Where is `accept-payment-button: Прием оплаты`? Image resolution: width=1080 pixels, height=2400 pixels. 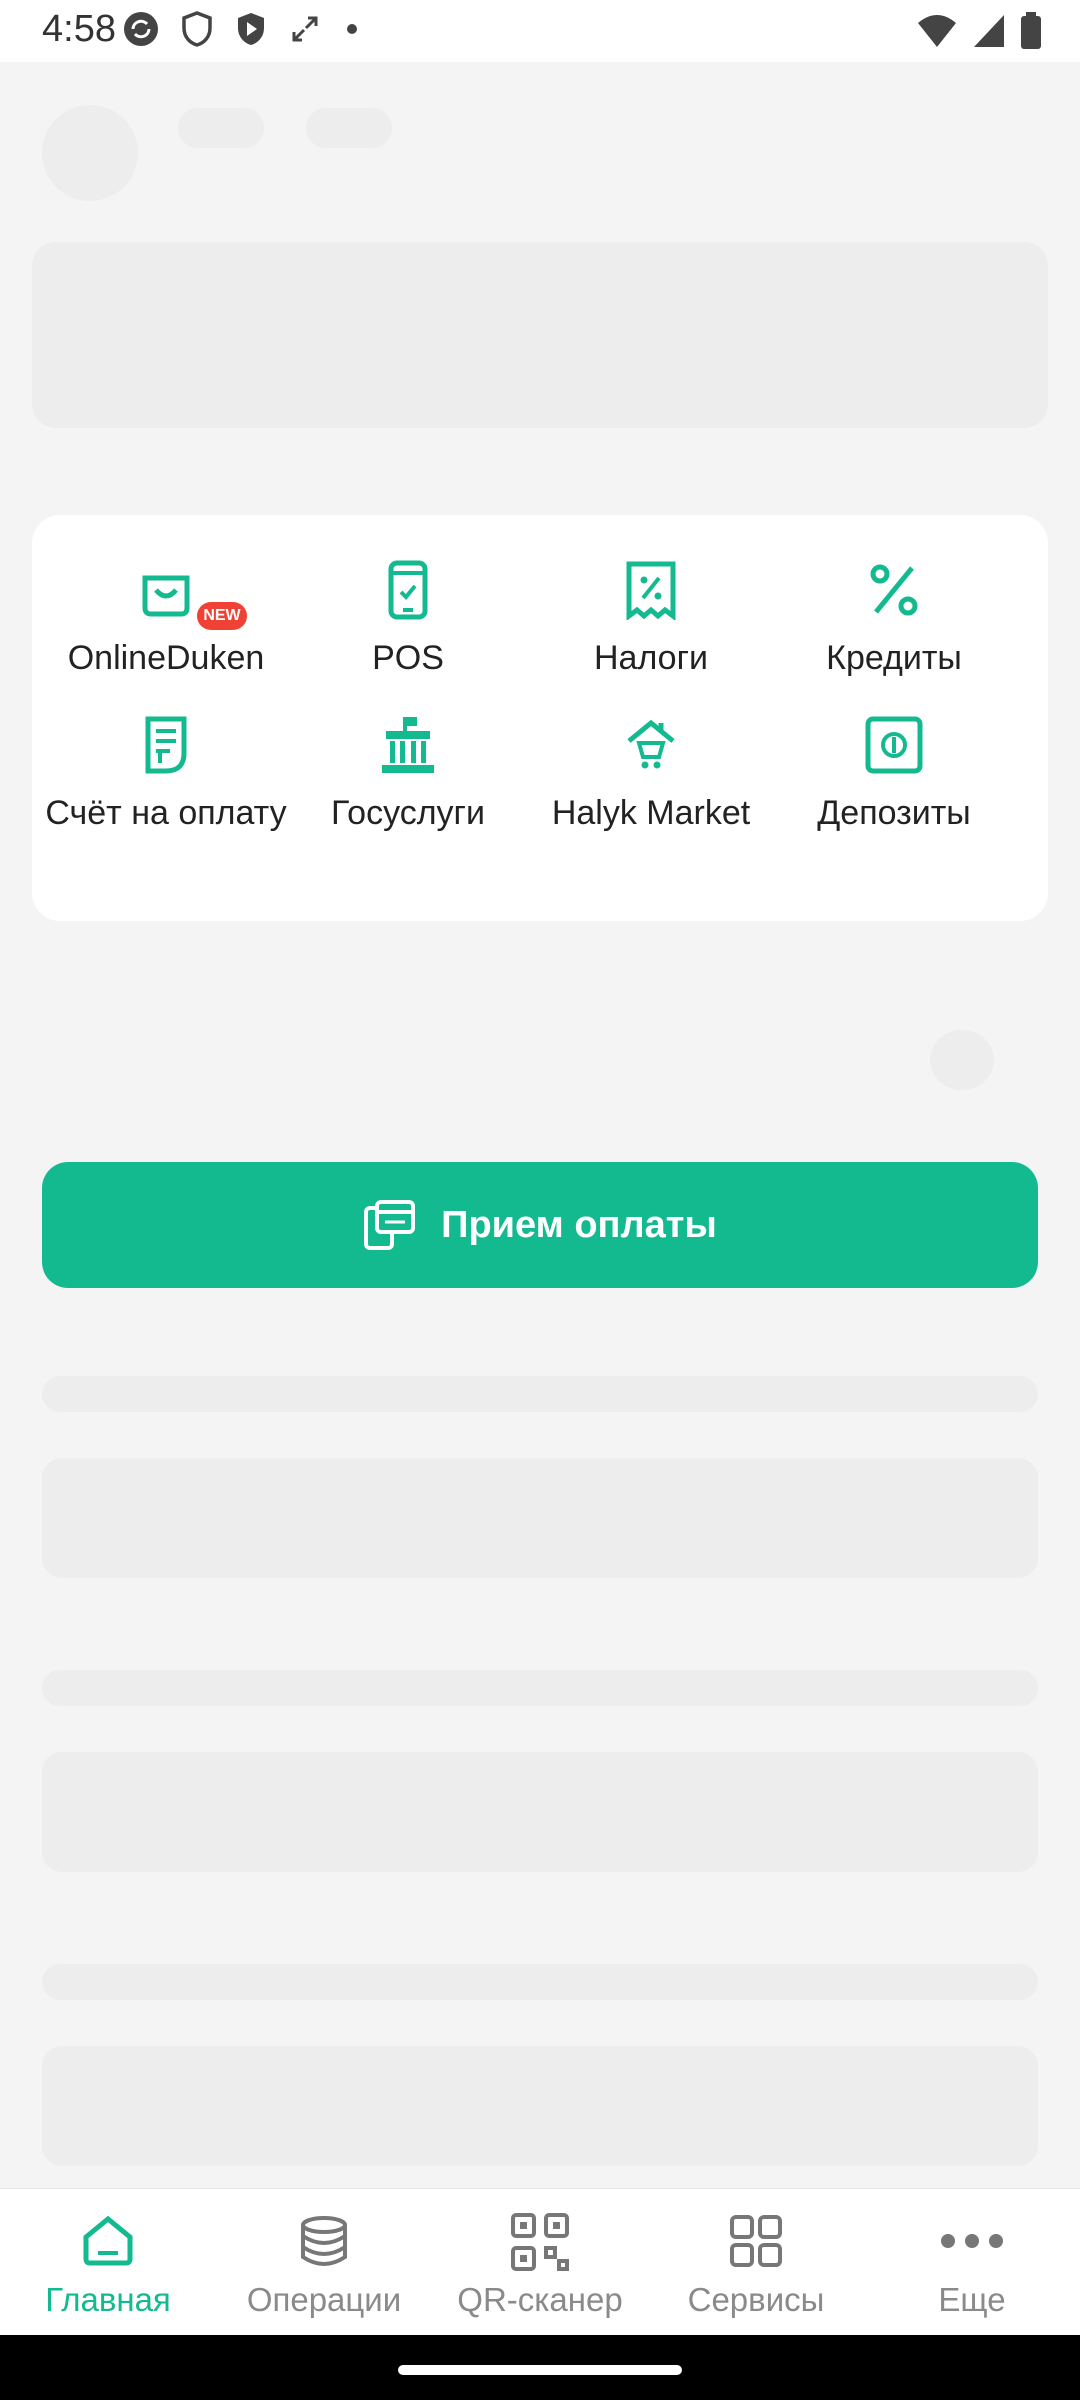 accept-payment-button: Прием оплаты is located at coordinates (540, 1225).